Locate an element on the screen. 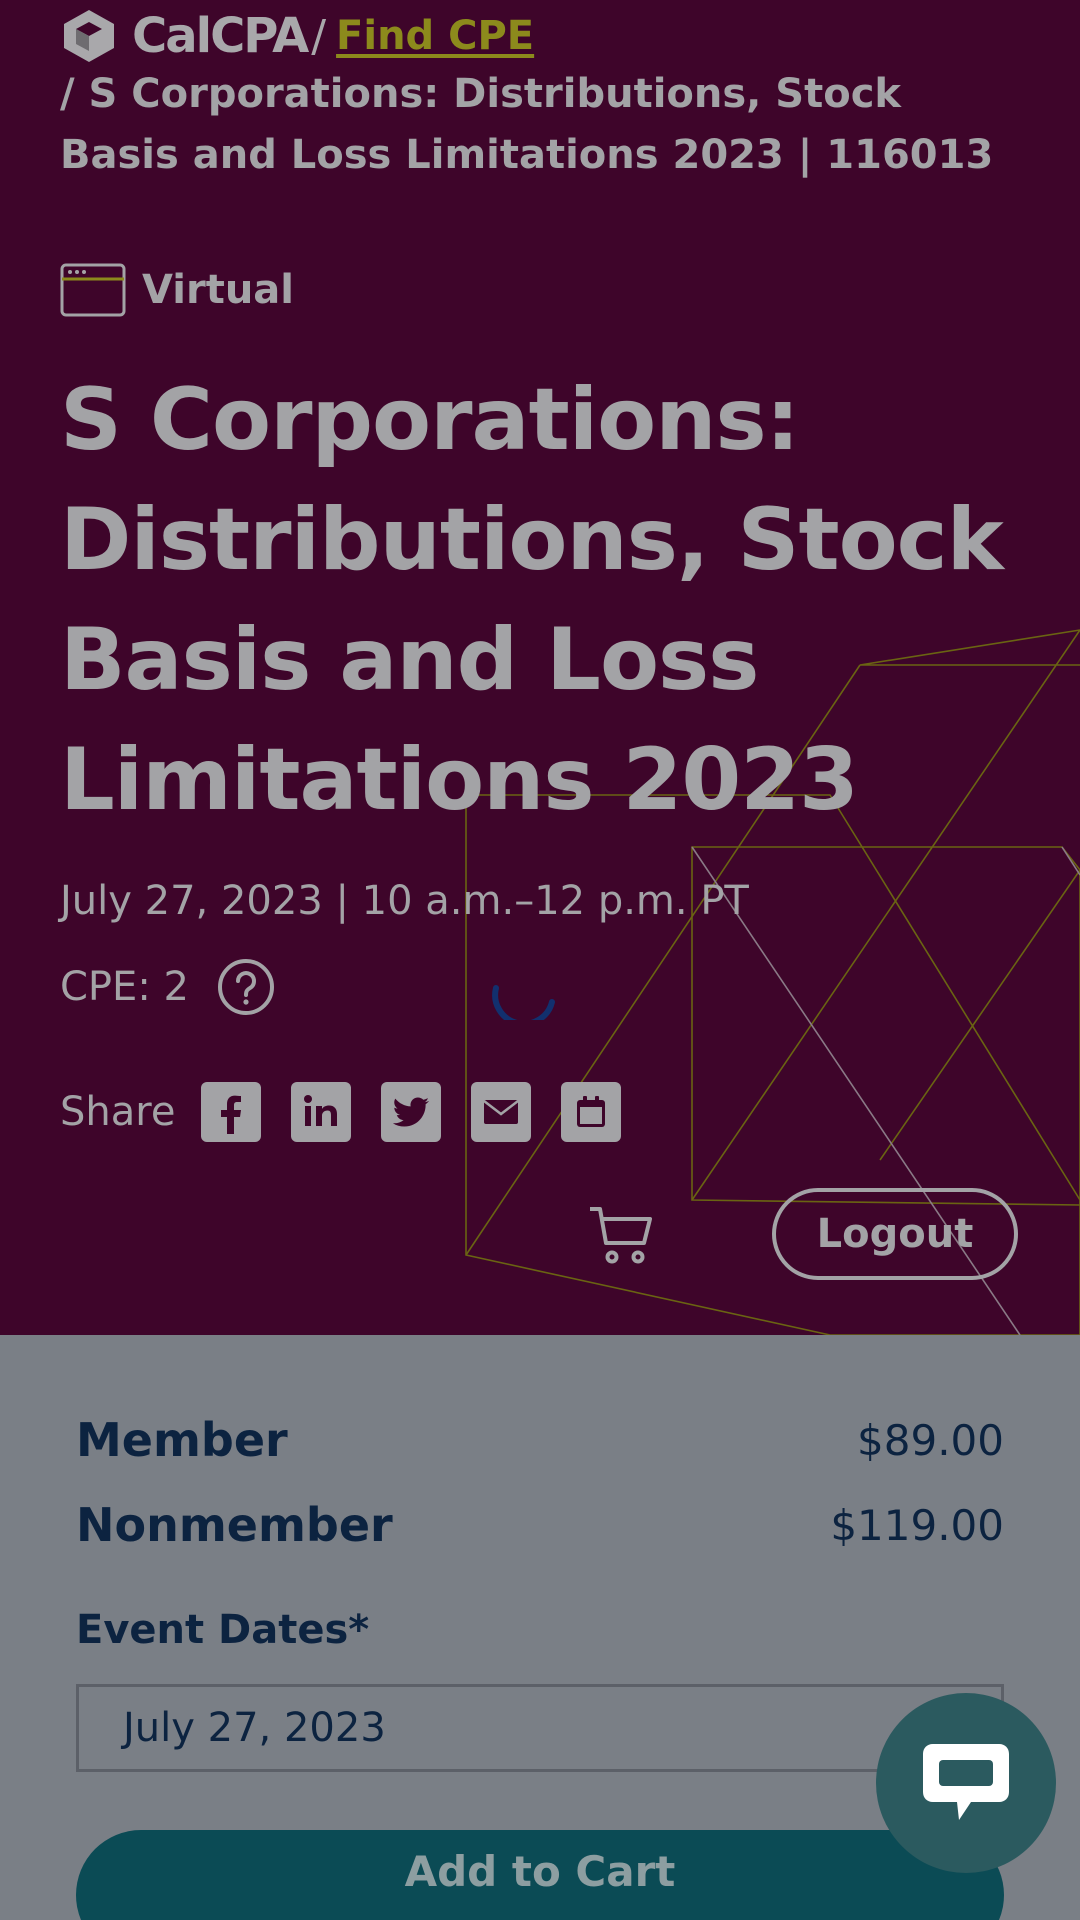 This screenshot has width=1080, height=1920. price-label: Member is located at coordinates (182, 1440).